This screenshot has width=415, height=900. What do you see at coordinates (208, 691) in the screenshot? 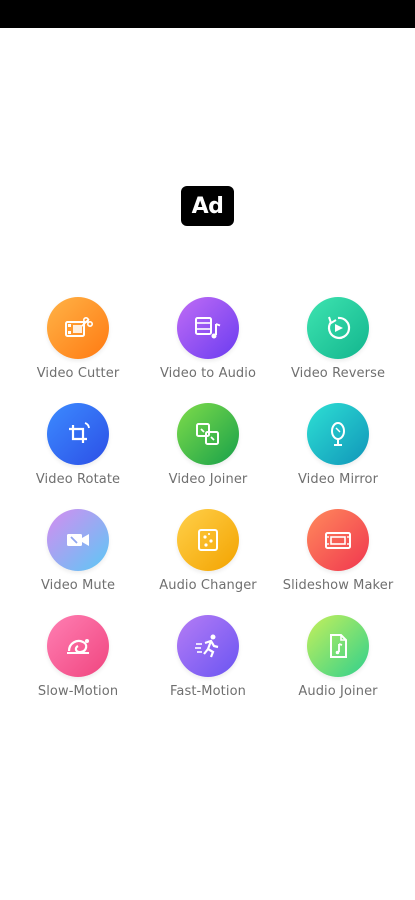
I see `tool-label: Fast-Motion` at bounding box center [208, 691].